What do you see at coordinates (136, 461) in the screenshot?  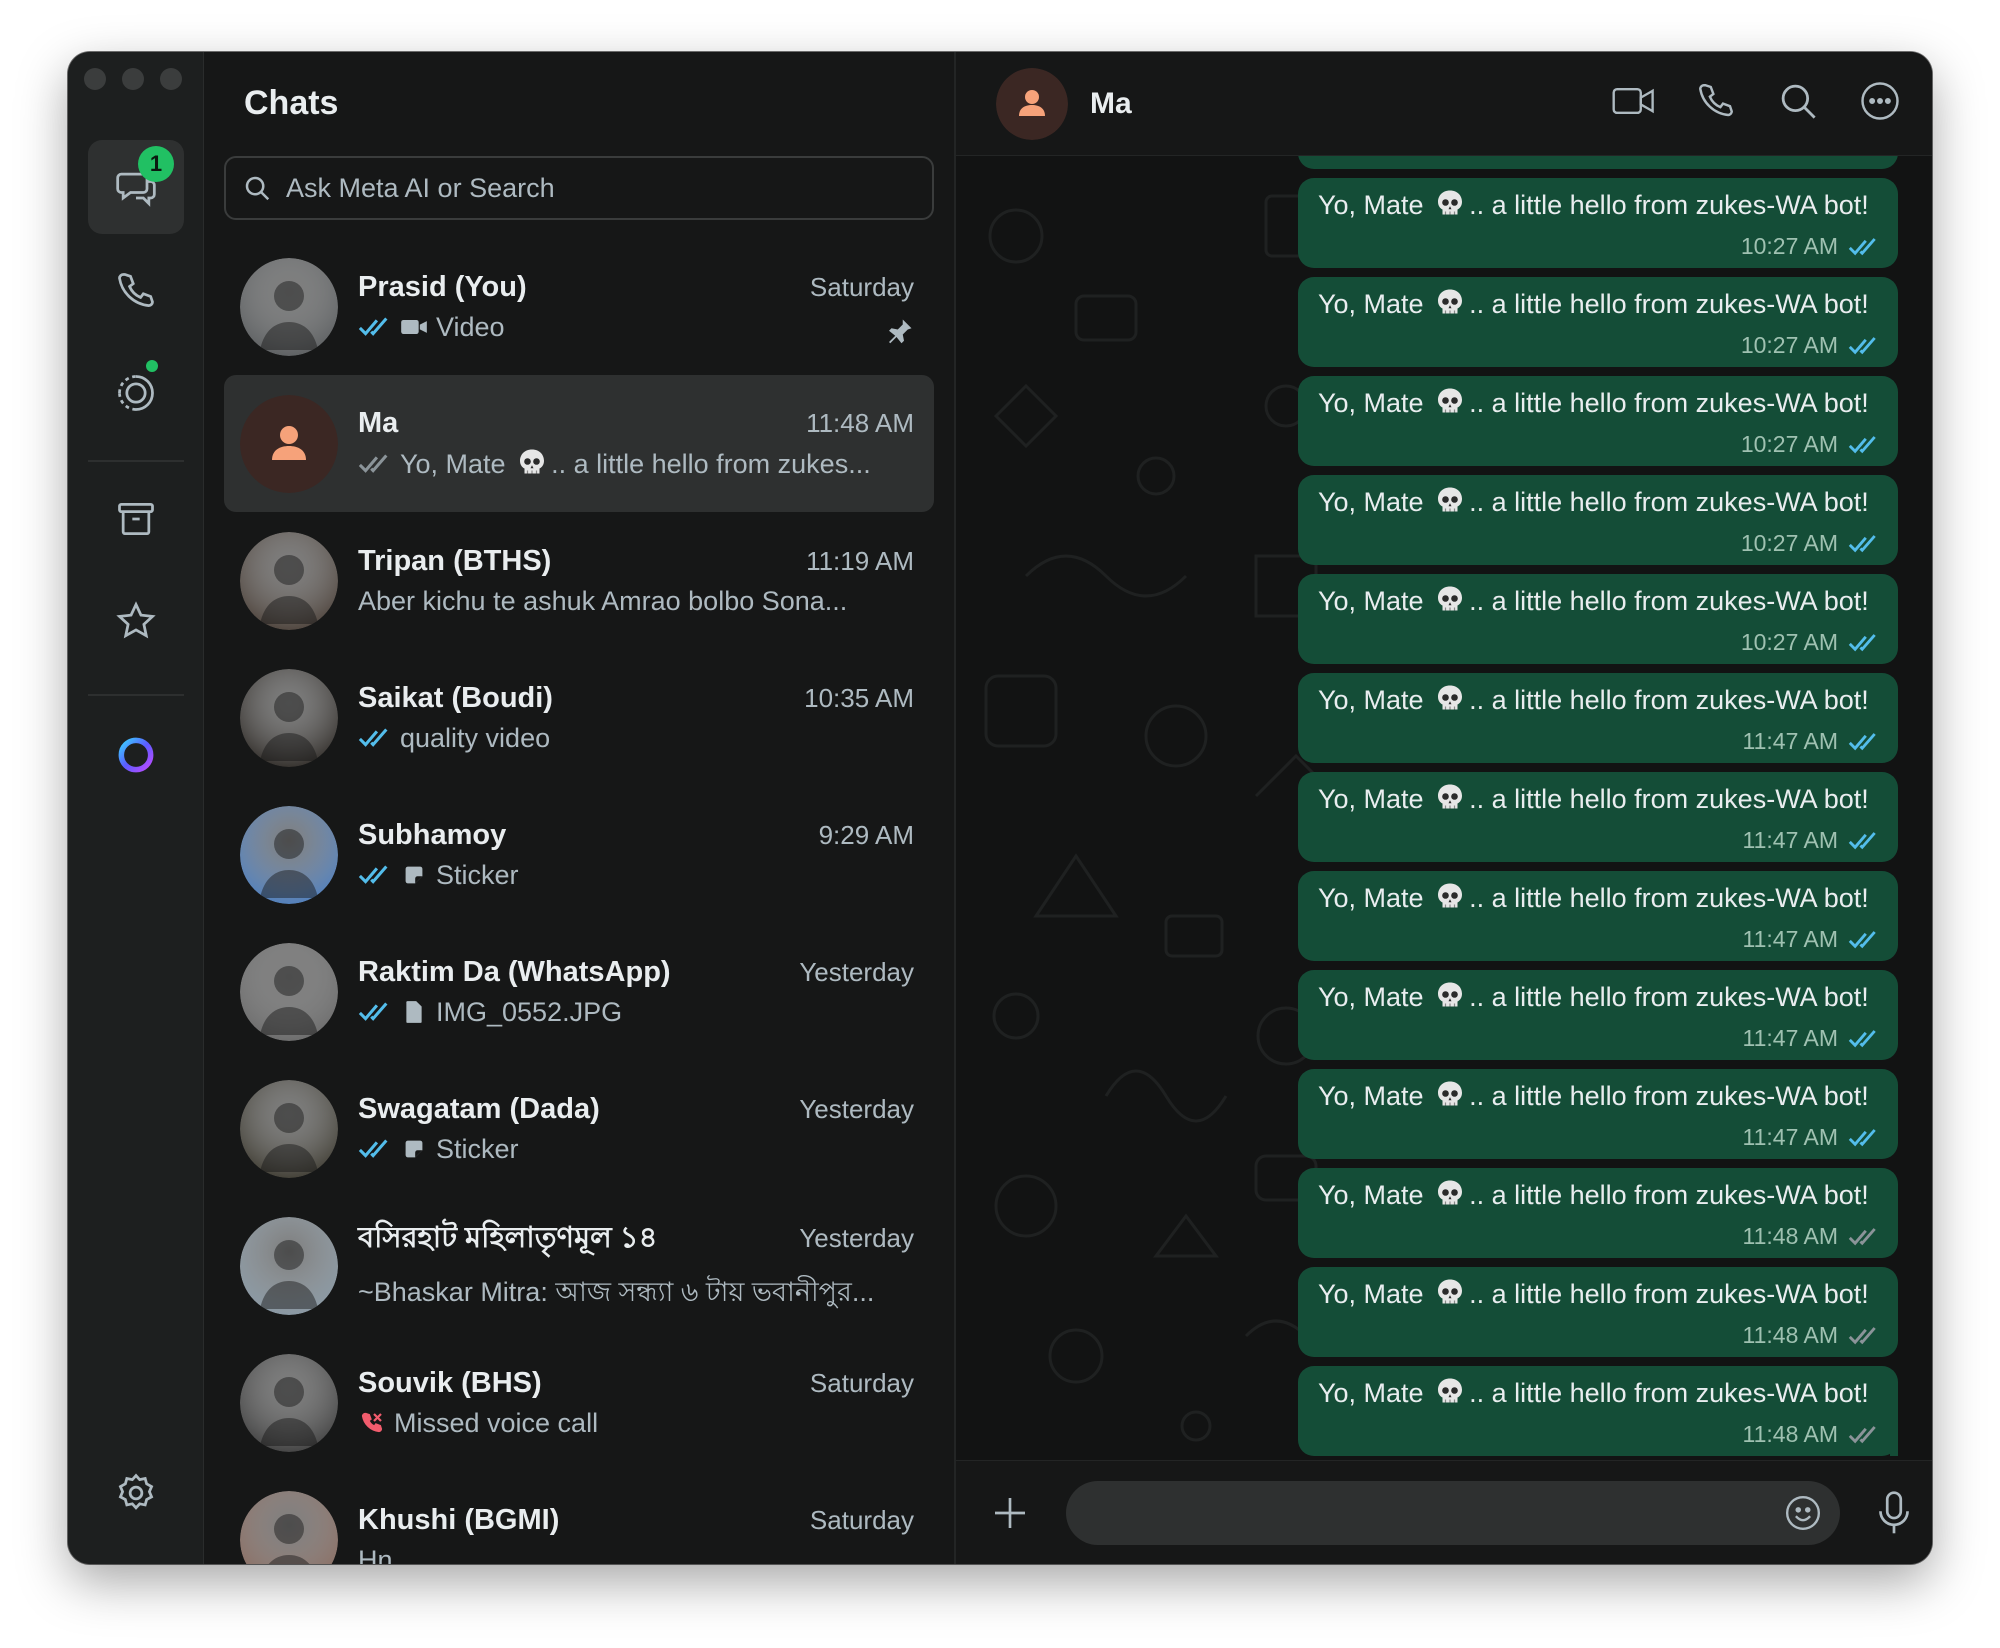 I see `rail-divider` at bounding box center [136, 461].